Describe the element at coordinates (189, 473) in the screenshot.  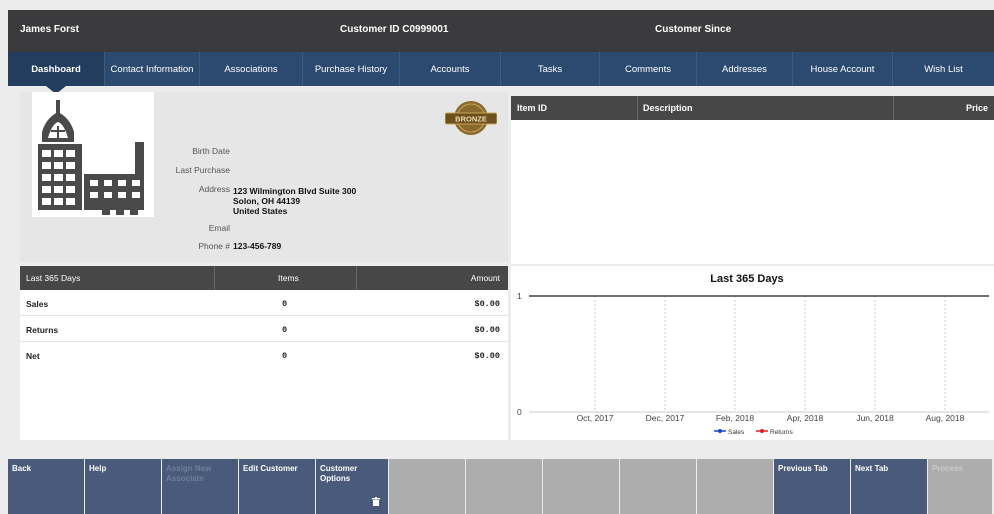
I see `assign-associate-button-label: Assign New Associate` at that location.